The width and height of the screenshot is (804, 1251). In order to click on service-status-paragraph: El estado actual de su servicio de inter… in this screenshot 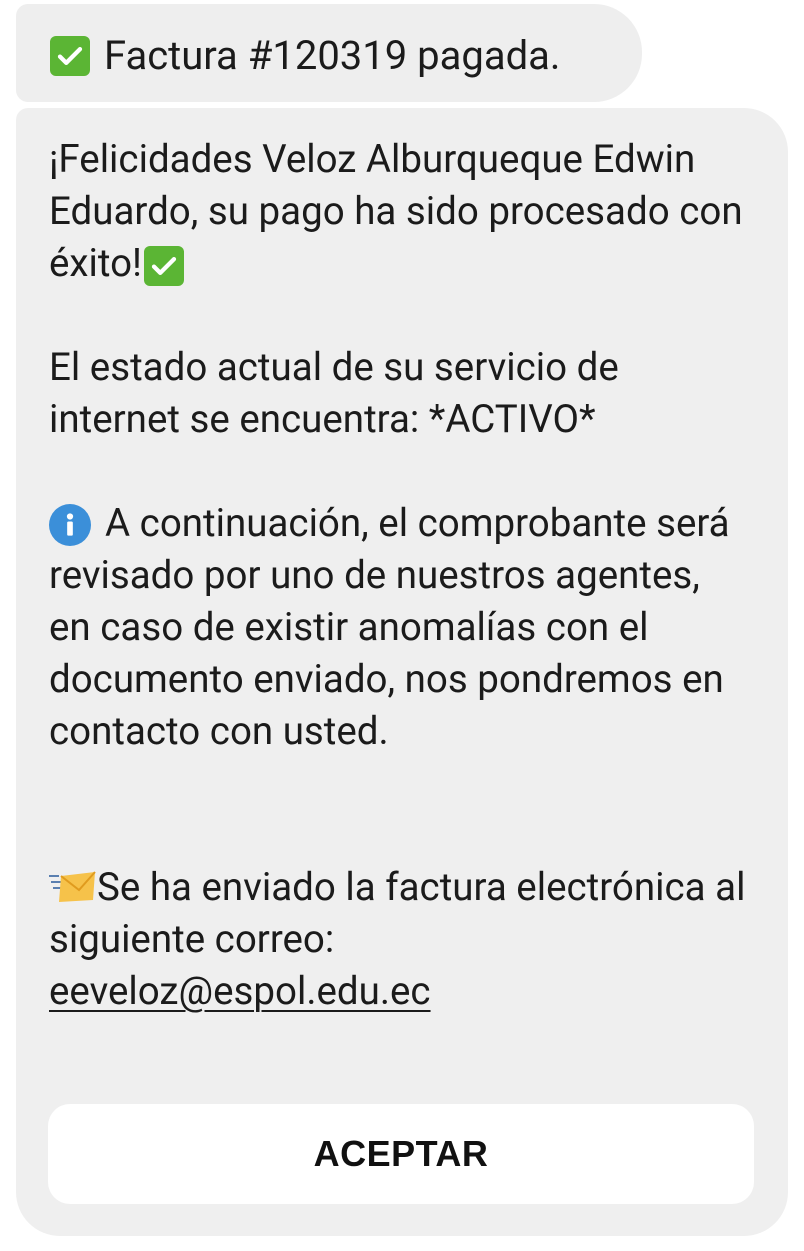, I will do `click(334, 393)`.